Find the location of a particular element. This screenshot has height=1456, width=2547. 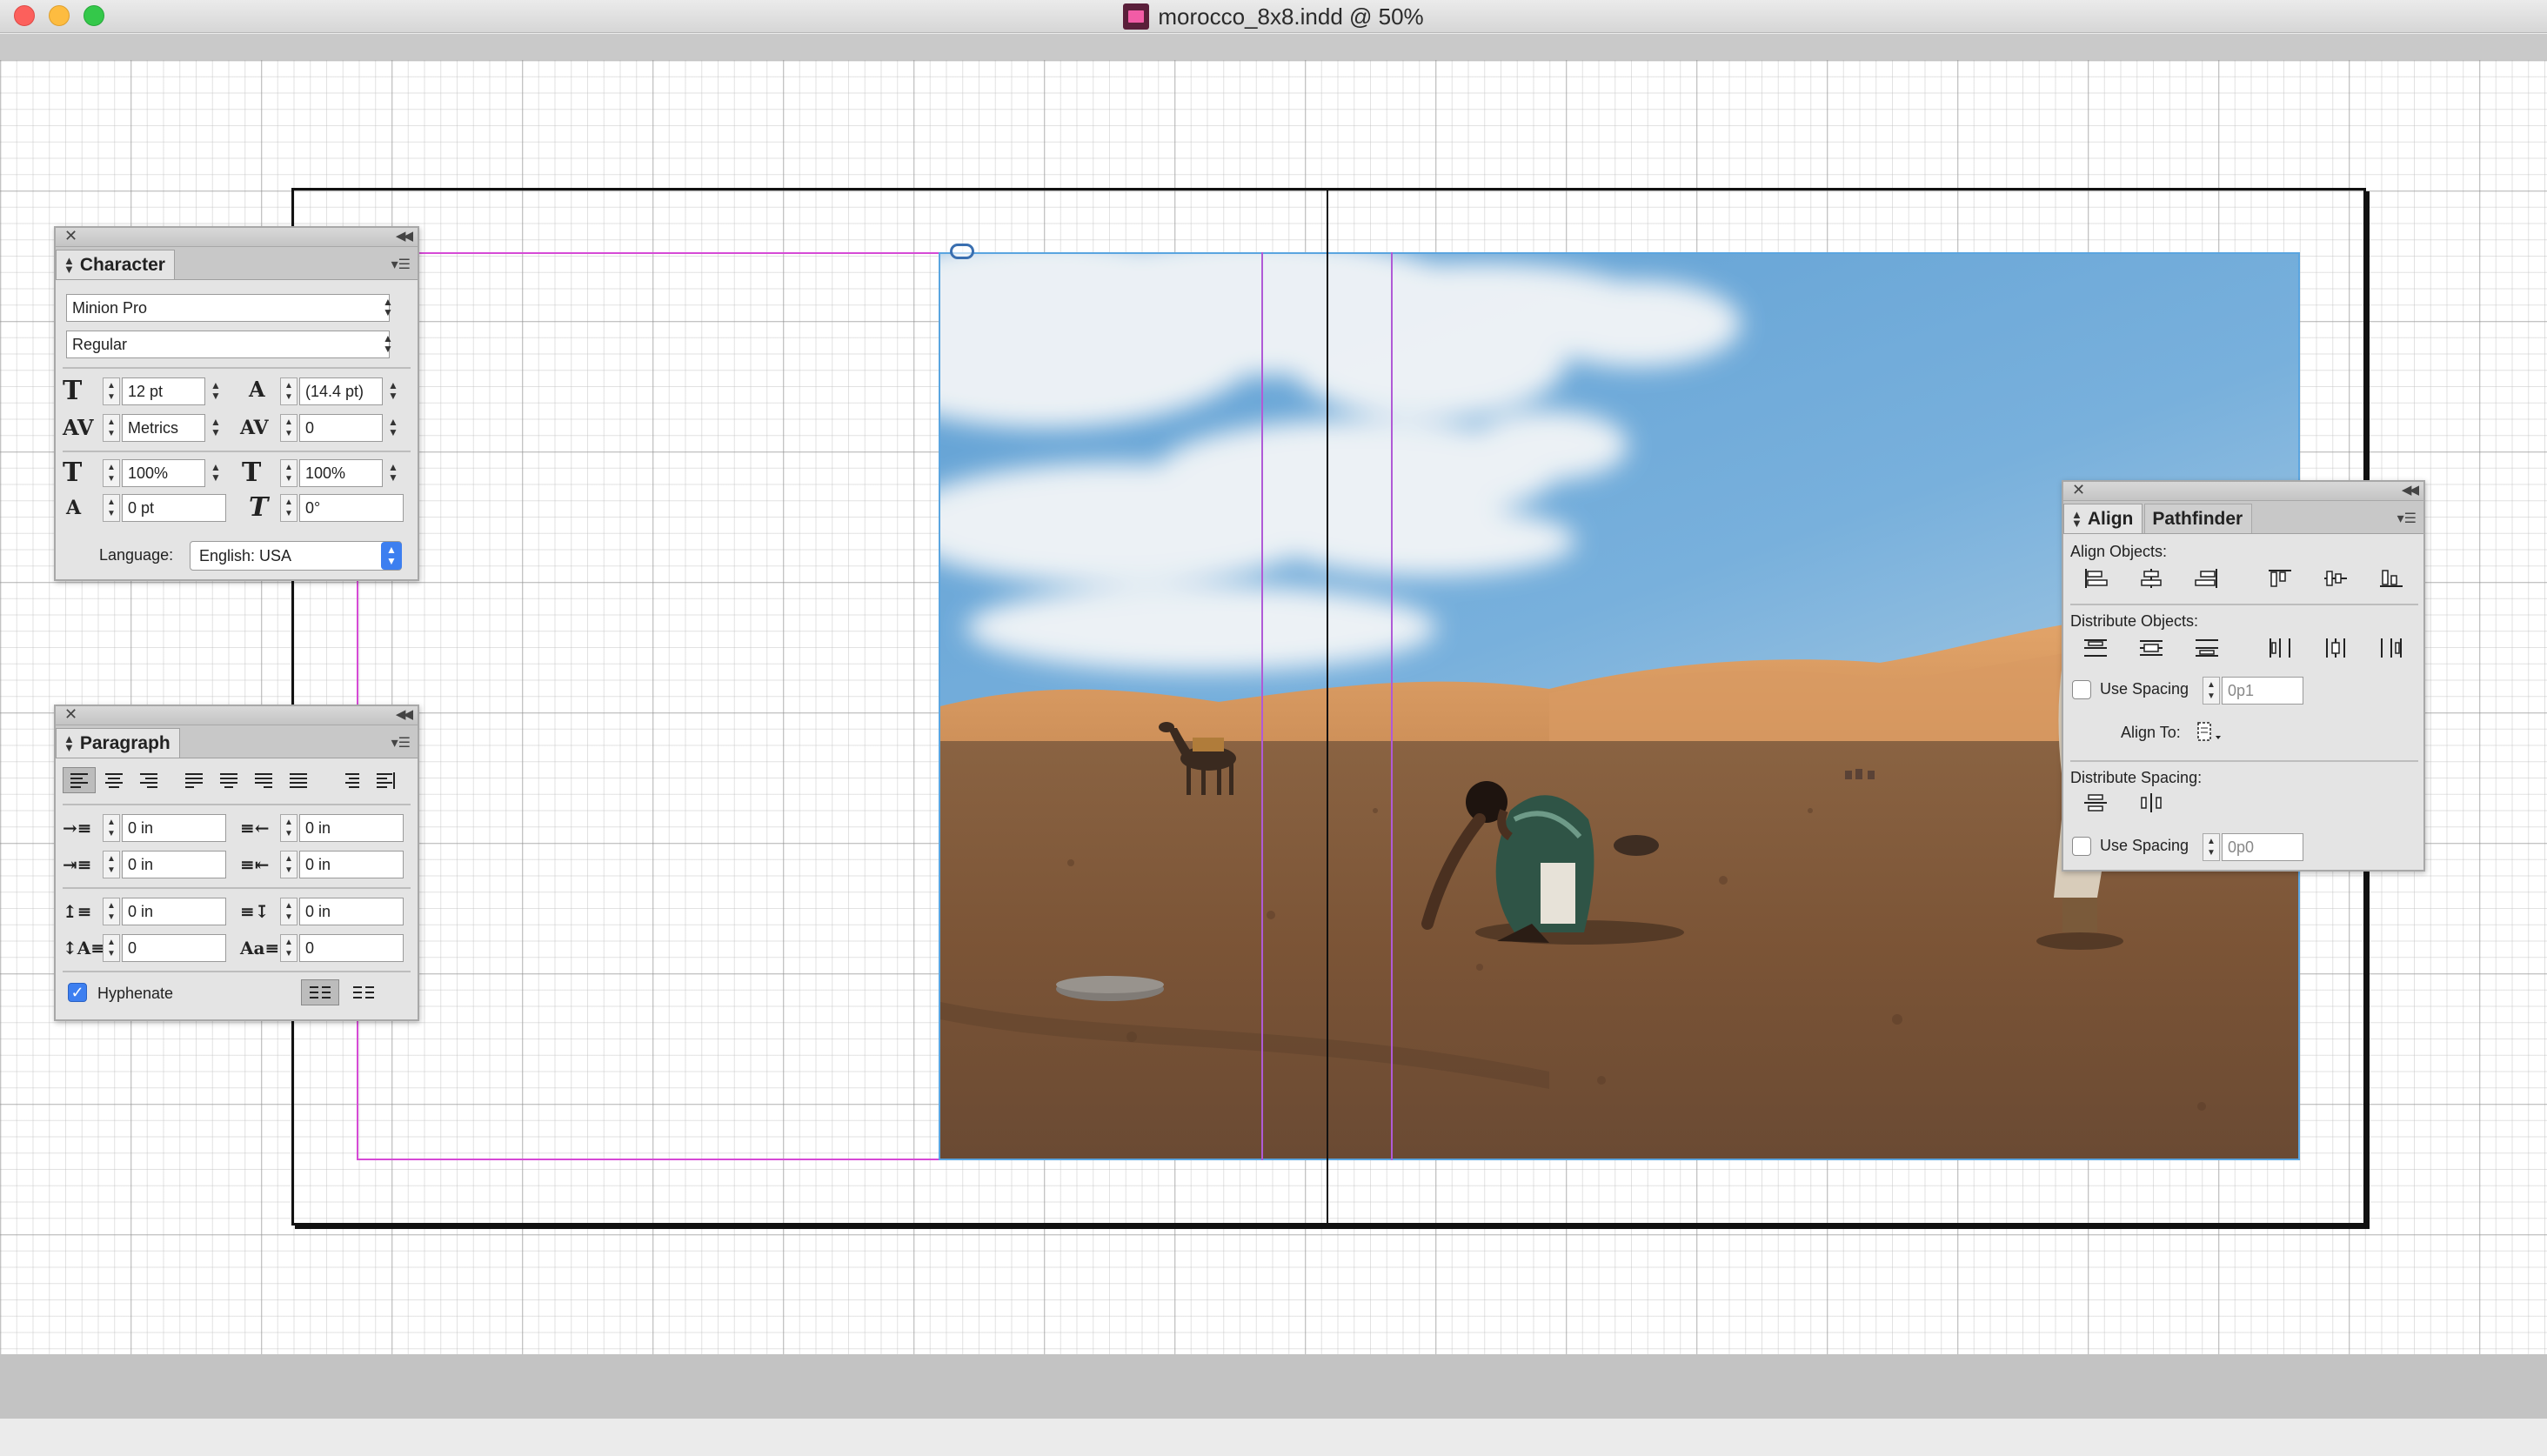

objects-spacing-field: 0p1 is located at coordinates (2262, 691).